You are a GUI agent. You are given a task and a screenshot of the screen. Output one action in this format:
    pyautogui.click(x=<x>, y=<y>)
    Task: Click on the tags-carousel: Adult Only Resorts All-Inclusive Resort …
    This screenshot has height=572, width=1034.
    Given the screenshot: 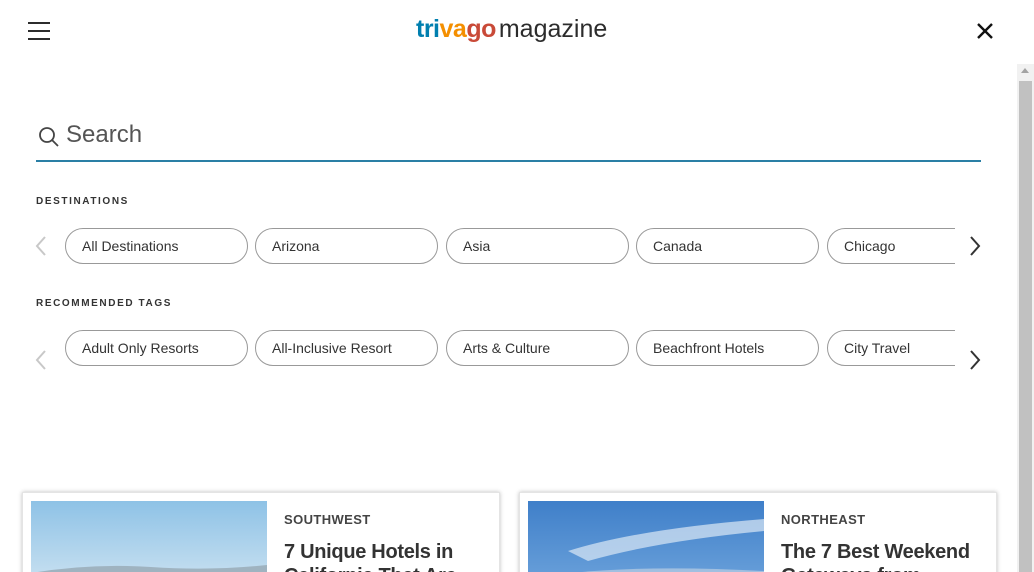 What is the action you would take?
    pyautogui.click(x=515, y=350)
    